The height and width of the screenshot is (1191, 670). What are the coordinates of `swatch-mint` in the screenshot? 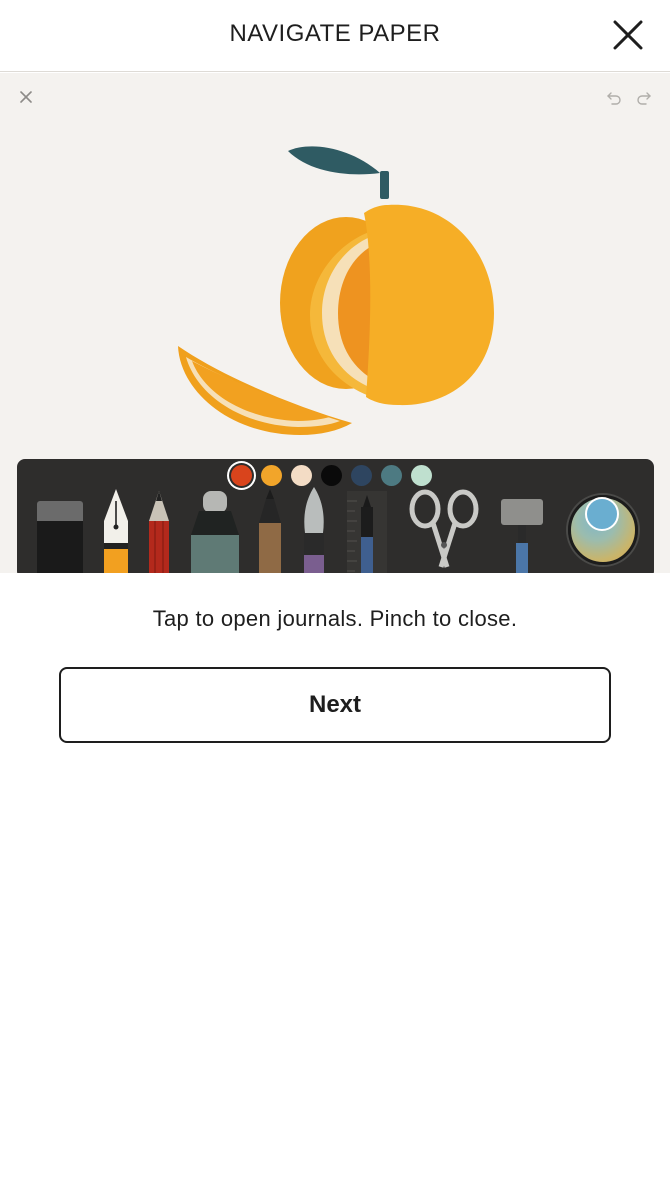 It's located at (421, 475).